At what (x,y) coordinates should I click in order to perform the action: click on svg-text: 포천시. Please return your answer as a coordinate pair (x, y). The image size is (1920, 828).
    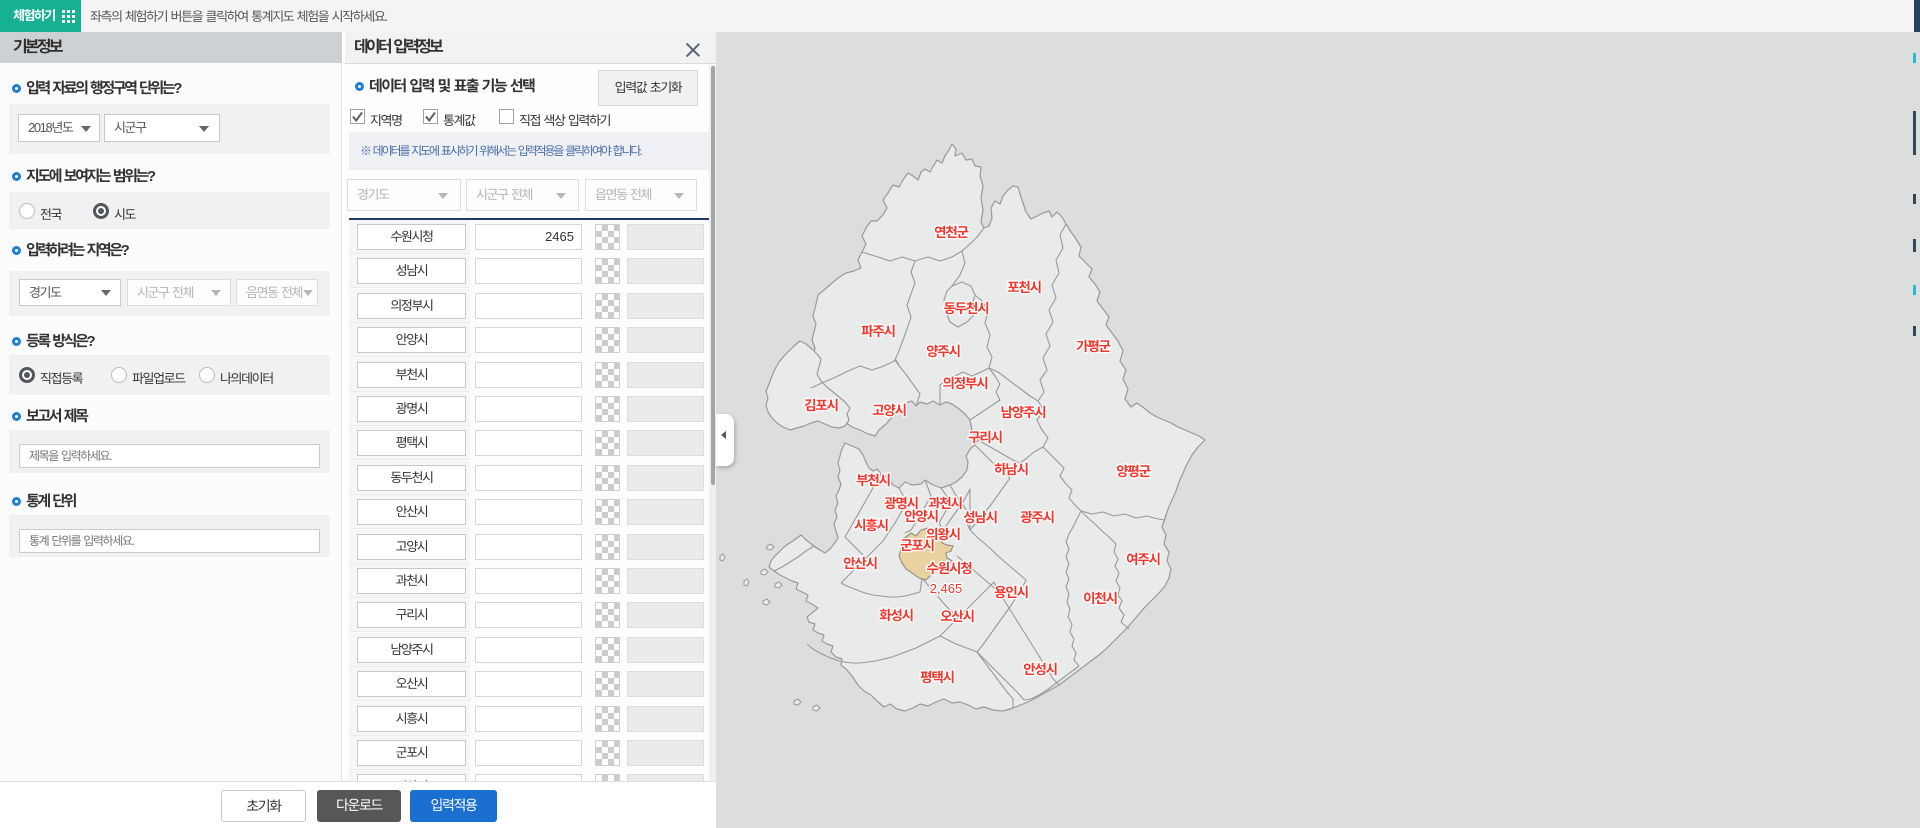
    Looking at the image, I should click on (1024, 287).